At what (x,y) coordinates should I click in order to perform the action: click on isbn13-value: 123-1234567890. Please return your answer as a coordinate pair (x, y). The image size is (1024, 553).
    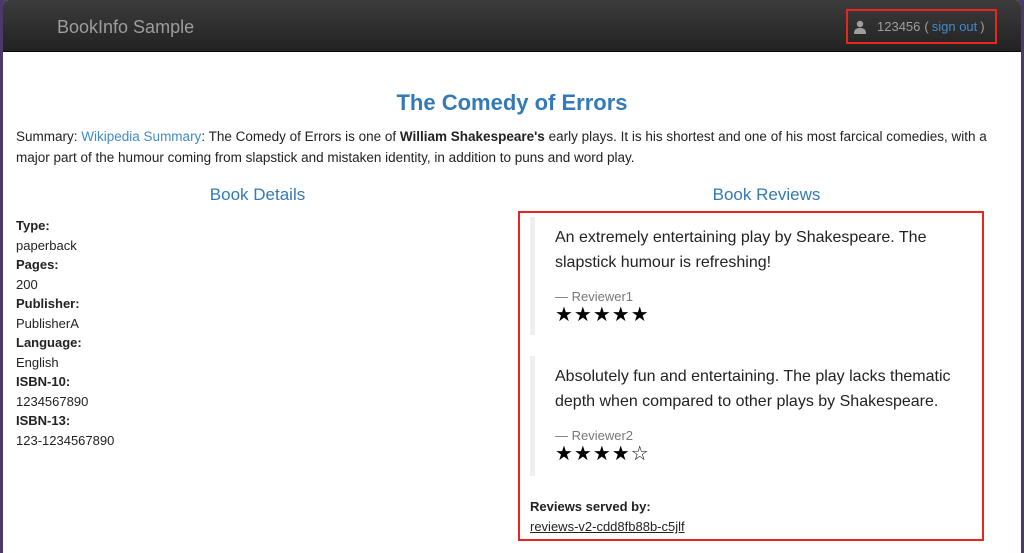
    Looking at the image, I should click on (65, 440).